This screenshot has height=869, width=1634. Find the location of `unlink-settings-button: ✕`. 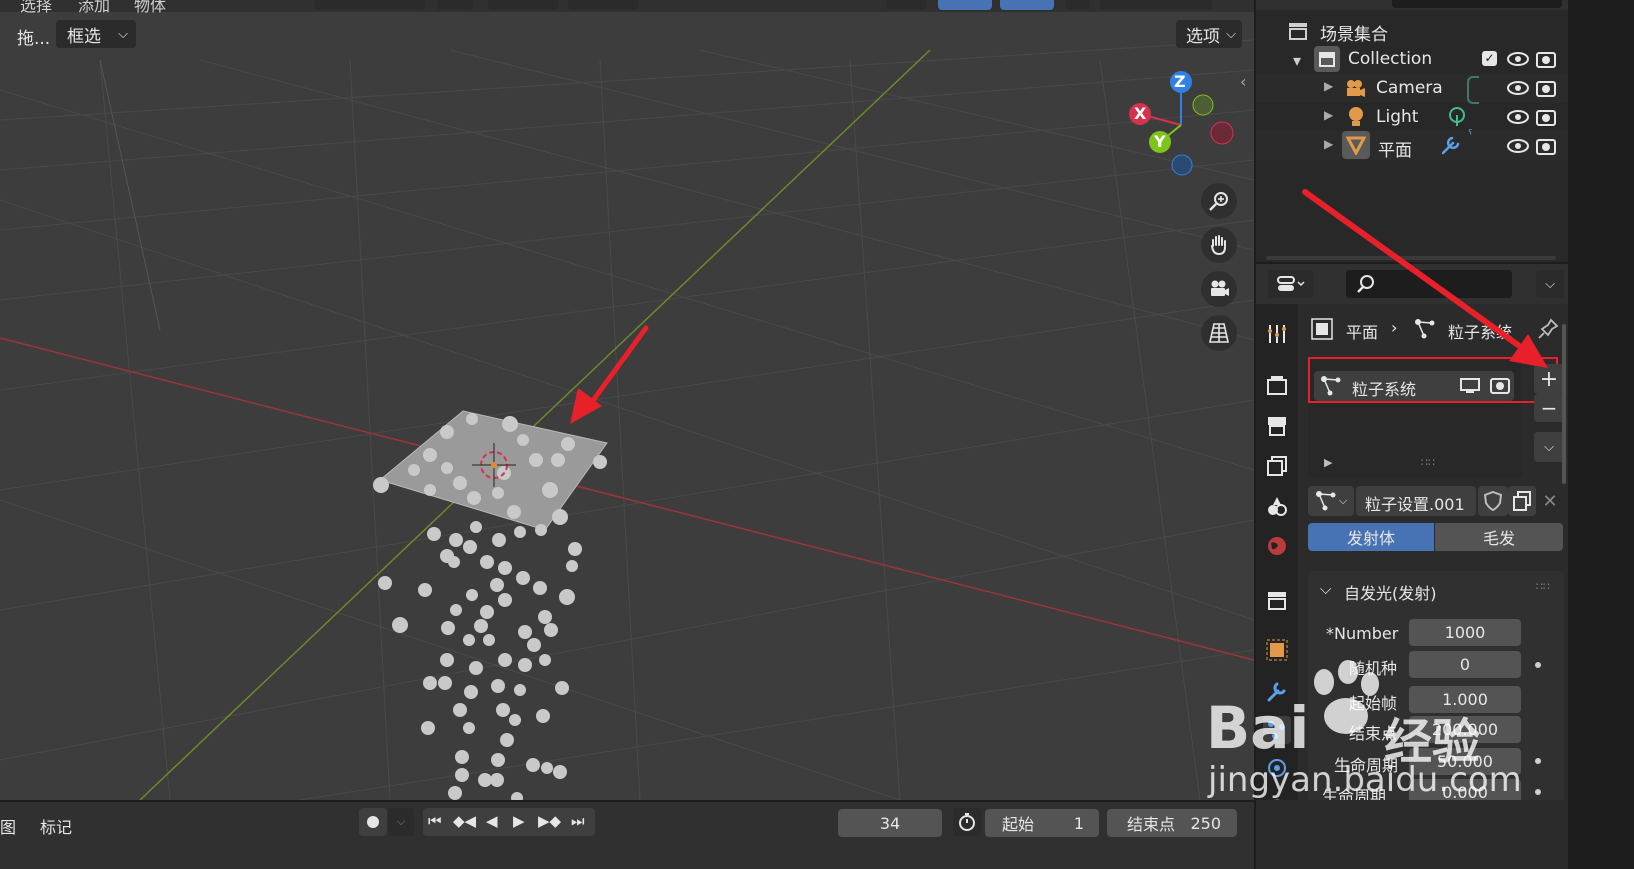

unlink-settings-button: ✕ is located at coordinates (1550, 501).